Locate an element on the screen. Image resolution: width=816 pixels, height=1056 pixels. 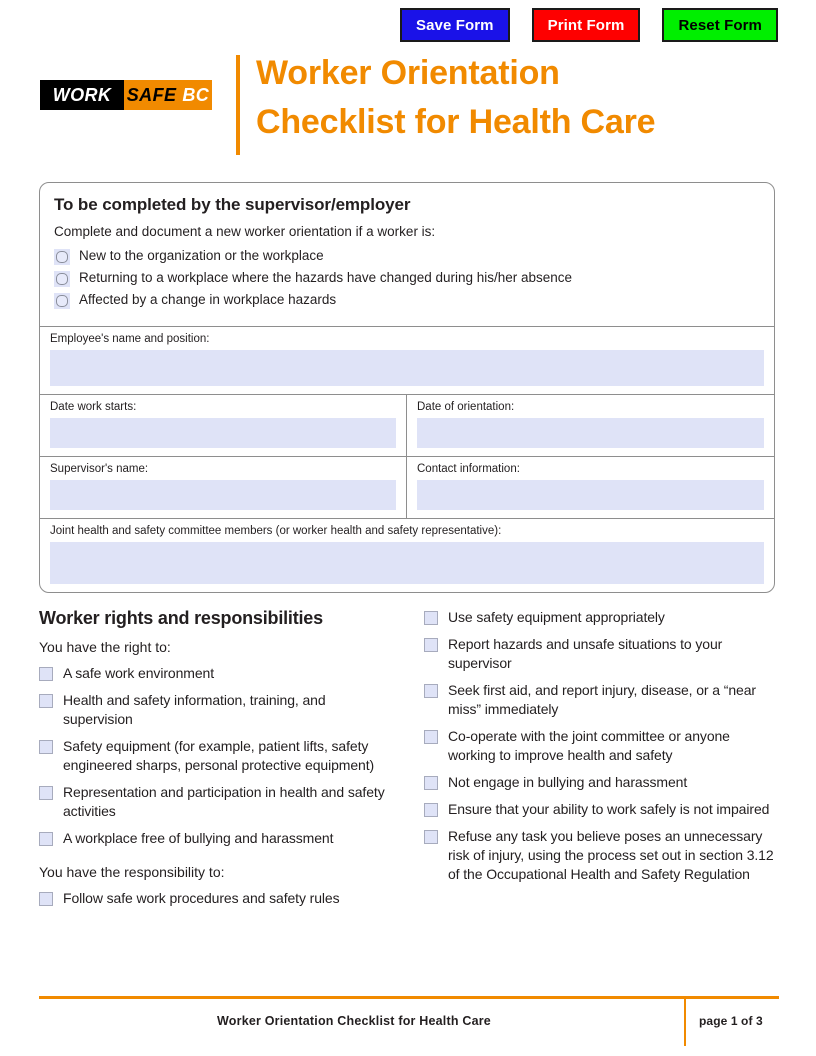
radio-button-returning-worker is located at coordinates (62, 279).